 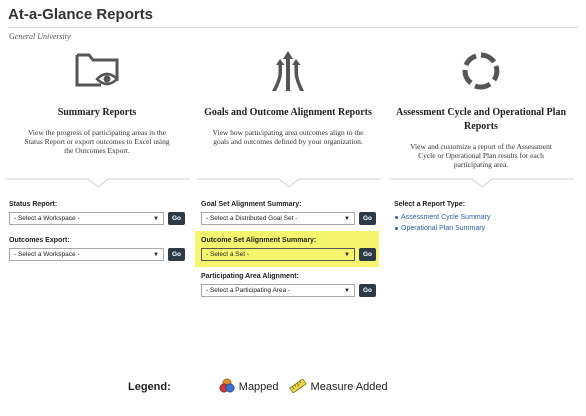 I want to click on operational-plan-summary-link: Operational Plan Summary, so click(x=442, y=228).